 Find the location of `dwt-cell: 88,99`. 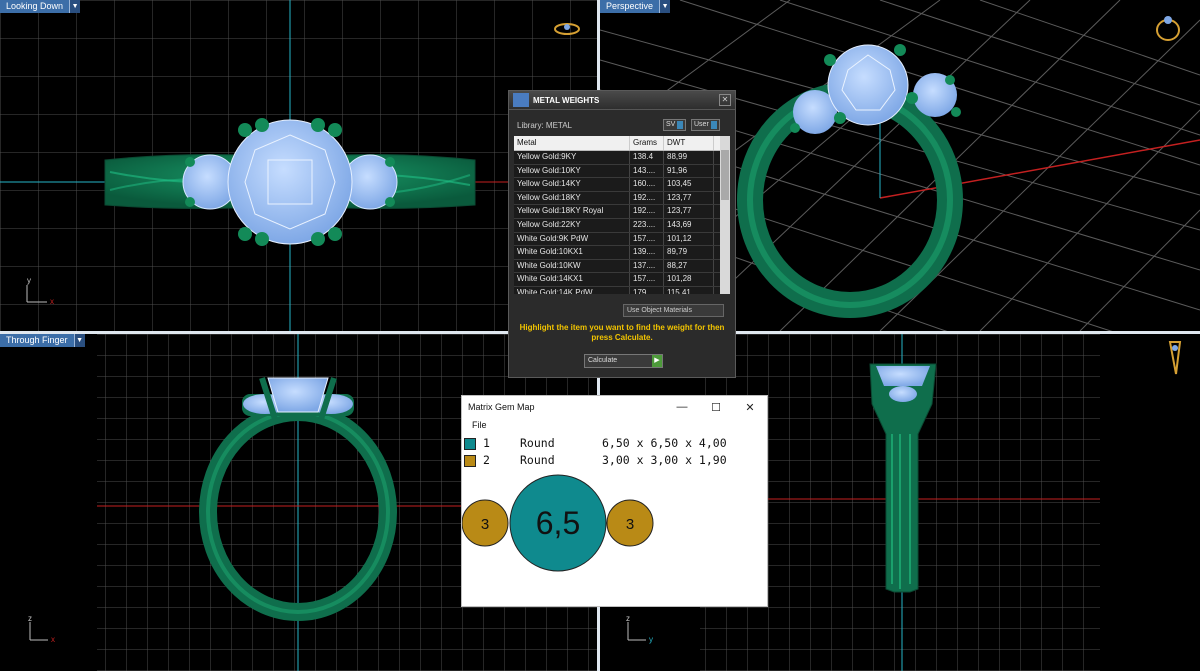

dwt-cell: 88,99 is located at coordinates (689, 157).